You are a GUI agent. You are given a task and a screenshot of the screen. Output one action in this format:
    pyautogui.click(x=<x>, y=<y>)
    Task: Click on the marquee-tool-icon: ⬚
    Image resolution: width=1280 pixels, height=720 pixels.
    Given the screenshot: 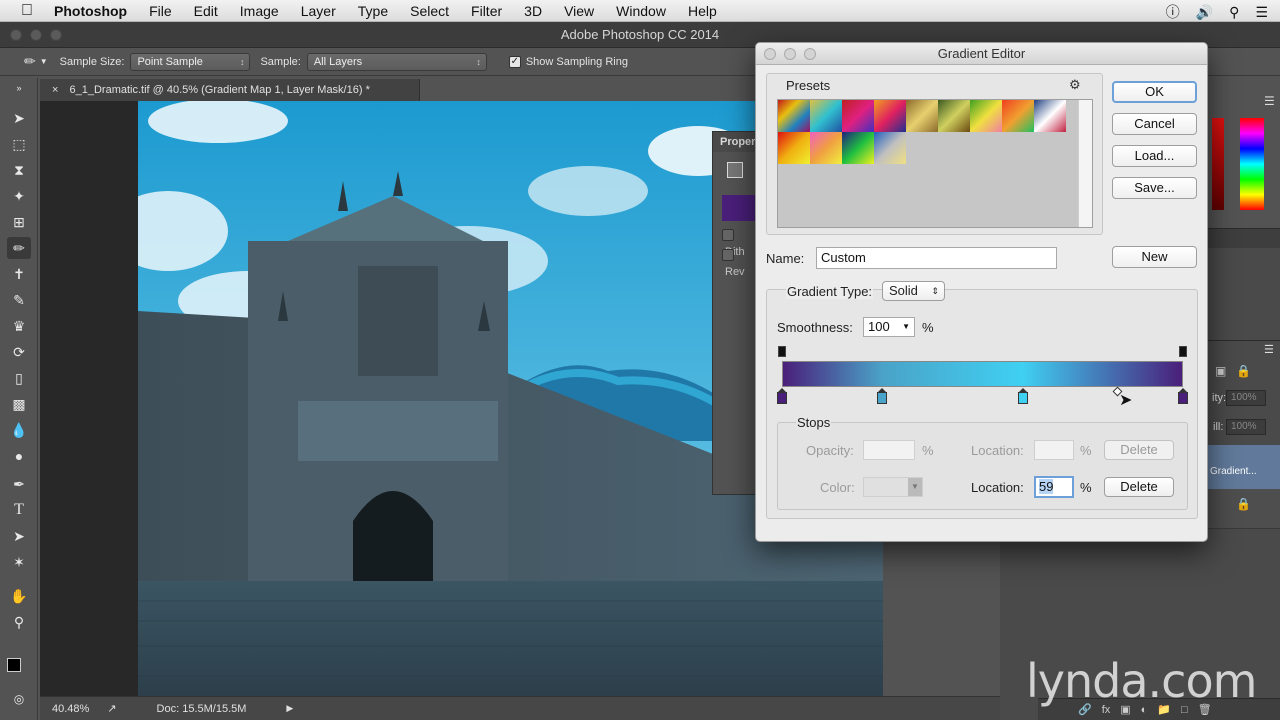 What is the action you would take?
    pyautogui.click(x=19, y=144)
    